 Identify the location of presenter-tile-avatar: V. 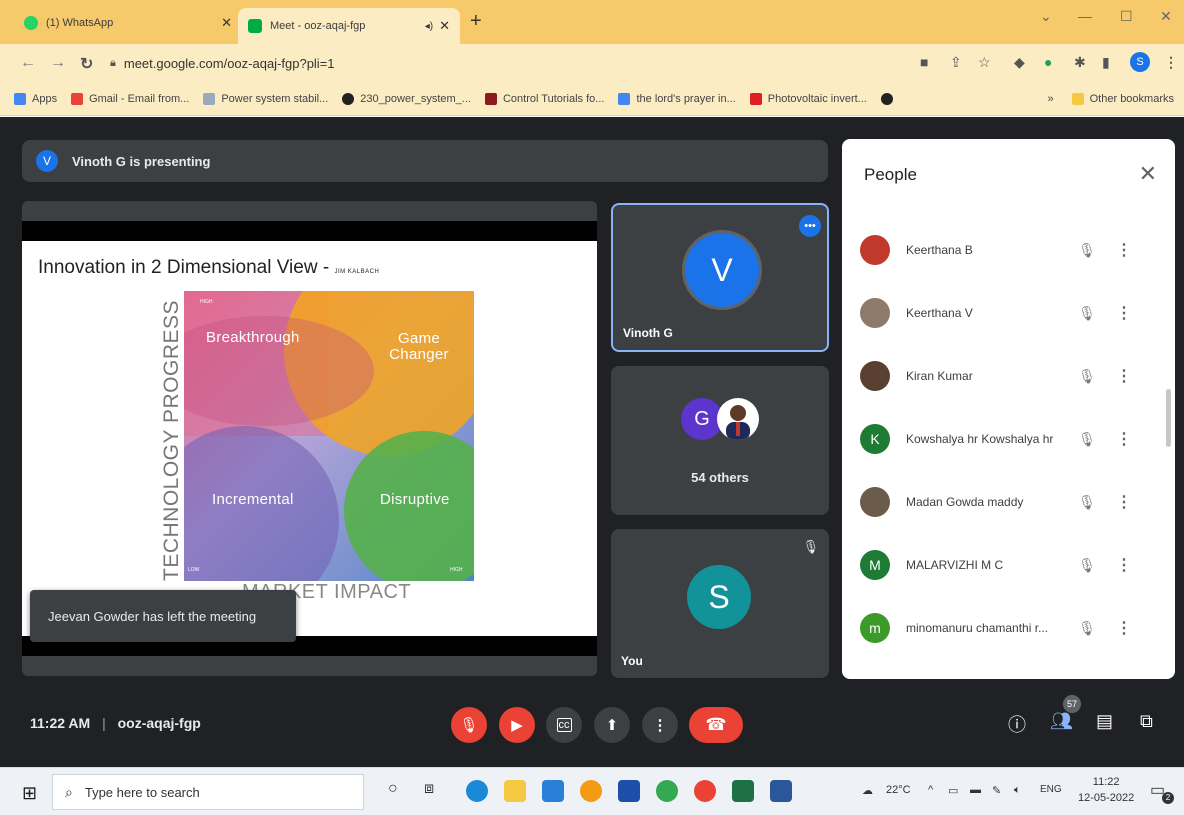
(722, 270).